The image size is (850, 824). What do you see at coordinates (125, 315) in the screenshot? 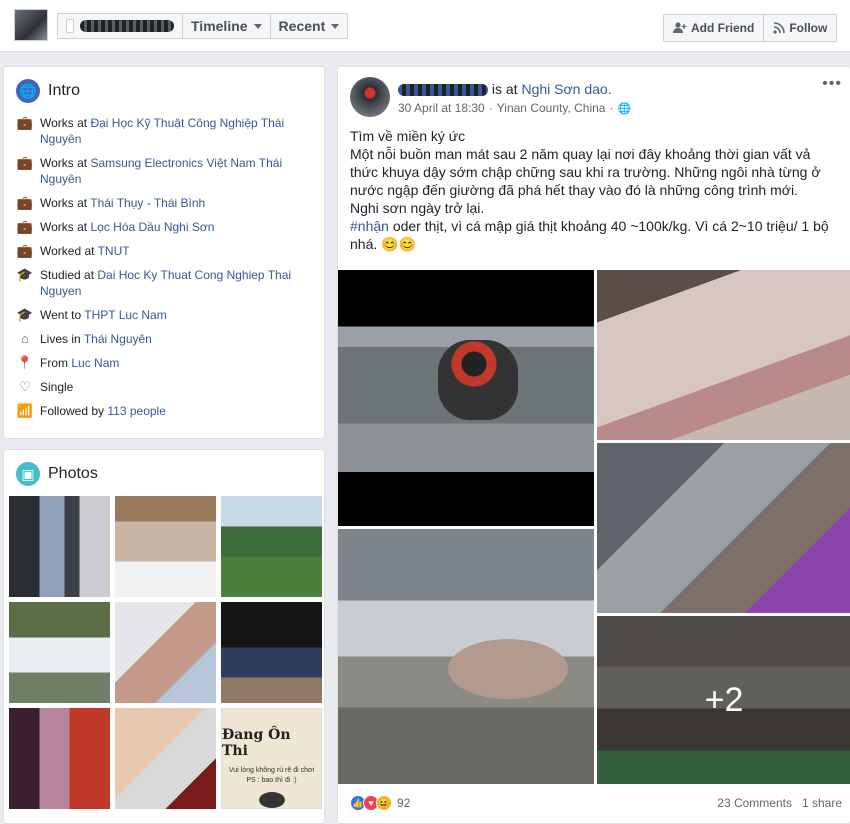
I see `intro-item-link: THPT Luc Nam` at bounding box center [125, 315].